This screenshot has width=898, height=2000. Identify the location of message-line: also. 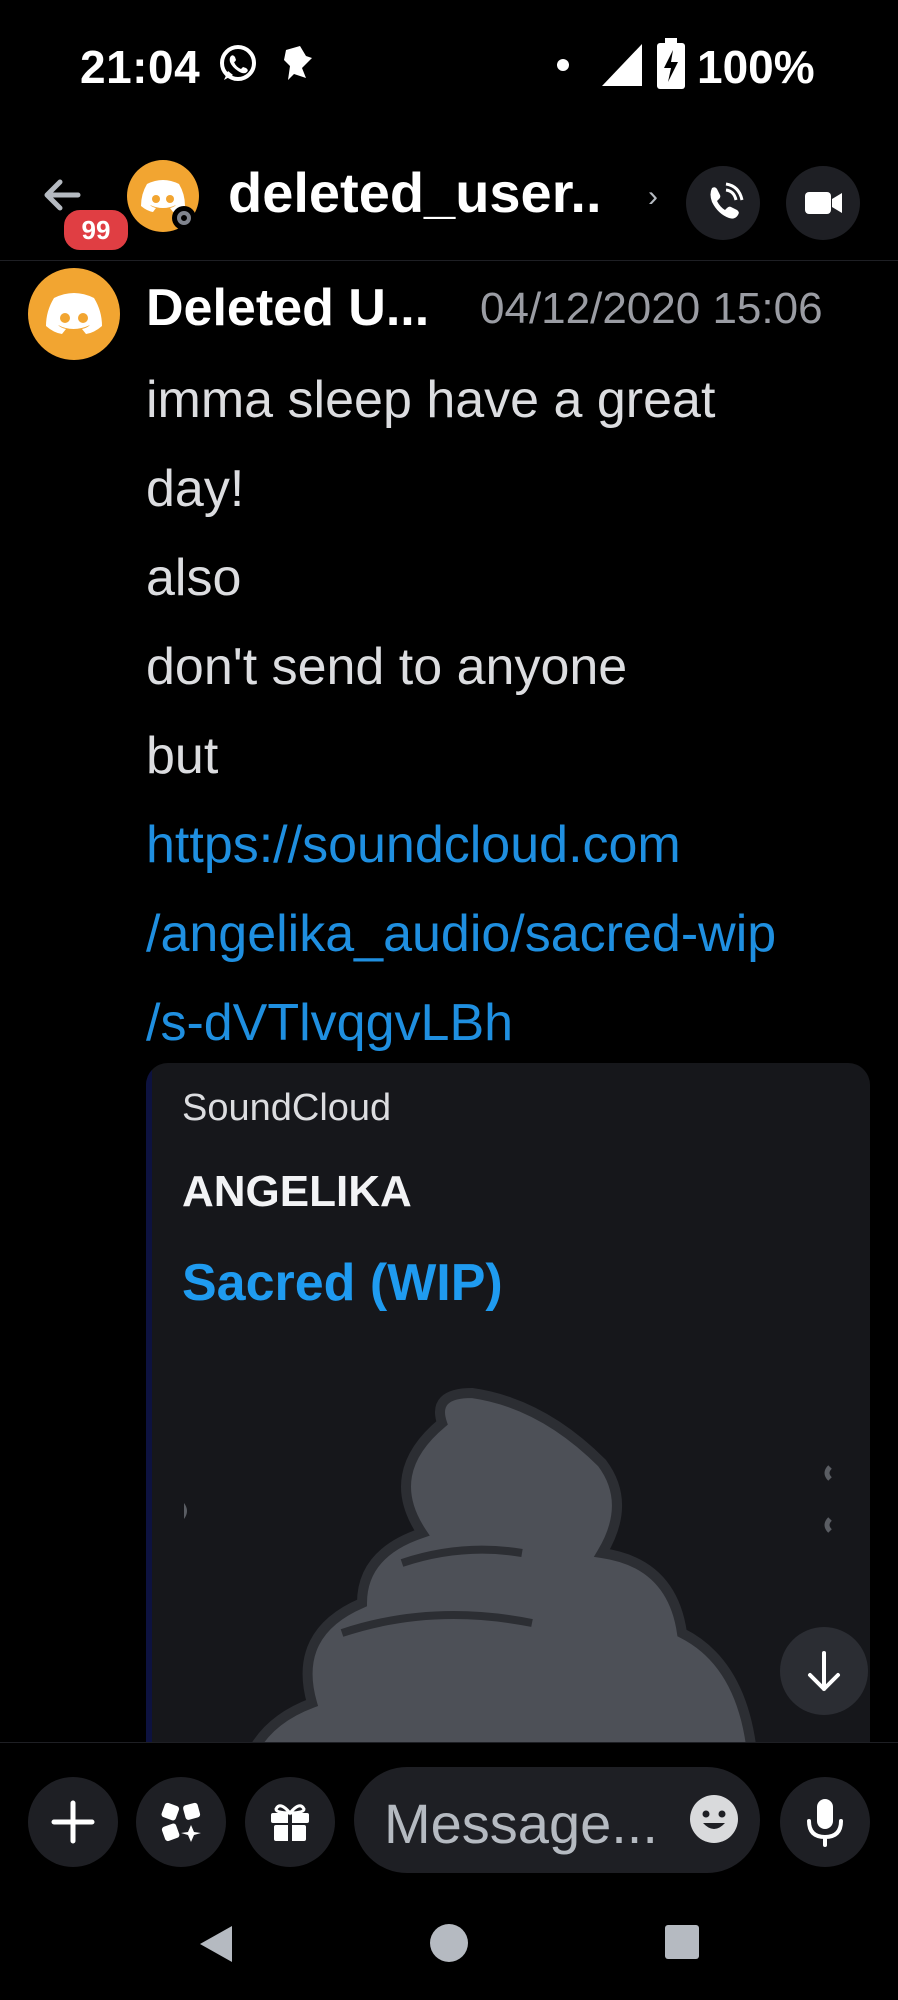
(194, 578).